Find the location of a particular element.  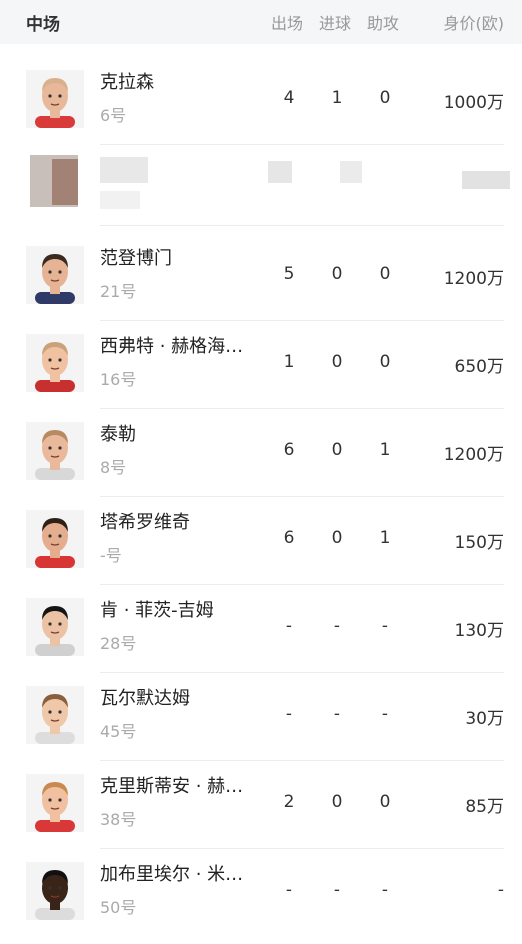

section-title: 中场 is located at coordinates (43, 24).